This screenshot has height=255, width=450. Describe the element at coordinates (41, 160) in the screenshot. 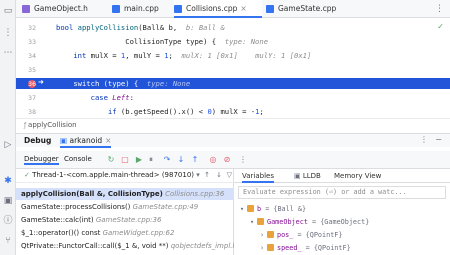

I see `tab-debugger: Debugger` at that location.